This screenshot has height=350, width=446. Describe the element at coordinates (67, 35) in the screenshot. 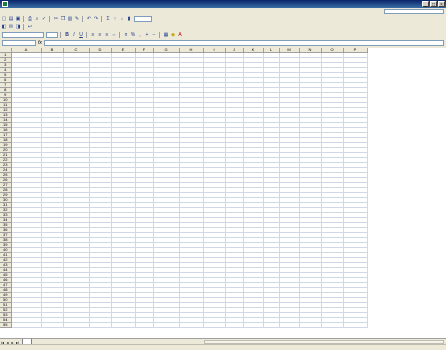

I see `bold-icon: B` at that location.